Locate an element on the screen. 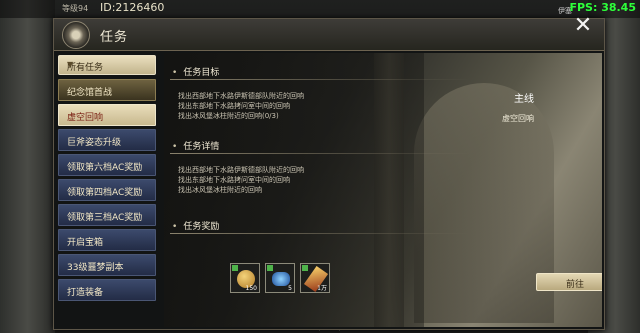 The height and width of the screenshot is (333, 640). quest-item-label: 巨斧姿态升级 is located at coordinates (94, 143).